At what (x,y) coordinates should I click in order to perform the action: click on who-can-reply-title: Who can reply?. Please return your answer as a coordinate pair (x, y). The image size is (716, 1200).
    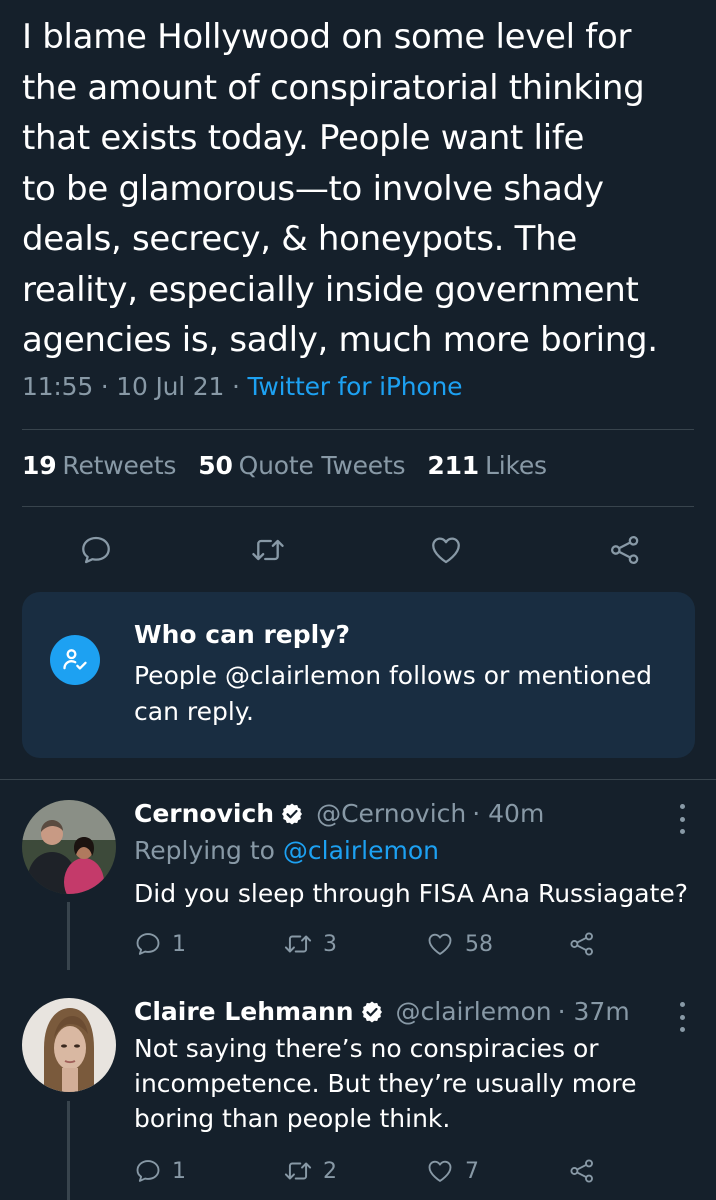
    Looking at the image, I should click on (242, 634).